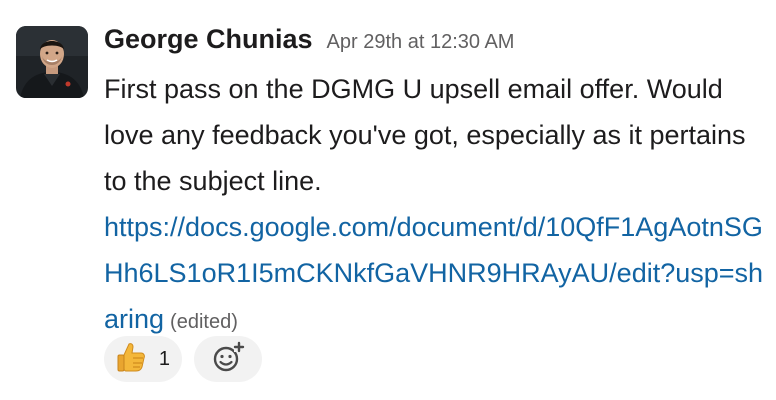  I want to click on message-header: George Chunias Apr 29th at 12:30 AM, so click(436, 44).